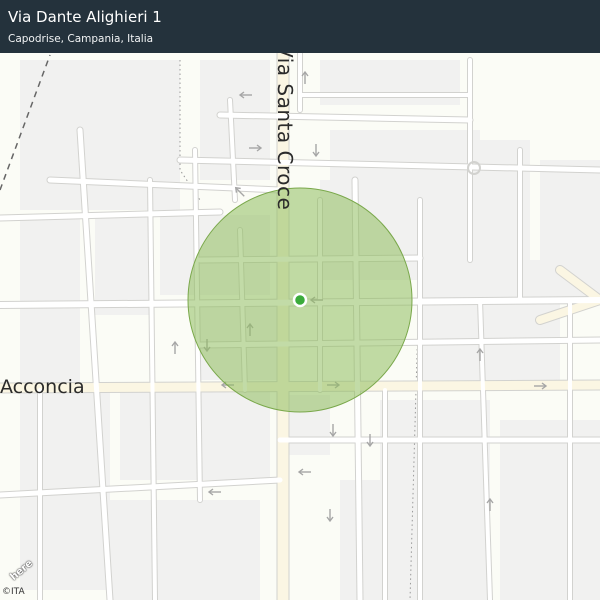 The width and height of the screenshot is (600, 600). What do you see at coordinates (42, 387) in the screenshot?
I see `place-label-acconcia: Acconcia` at bounding box center [42, 387].